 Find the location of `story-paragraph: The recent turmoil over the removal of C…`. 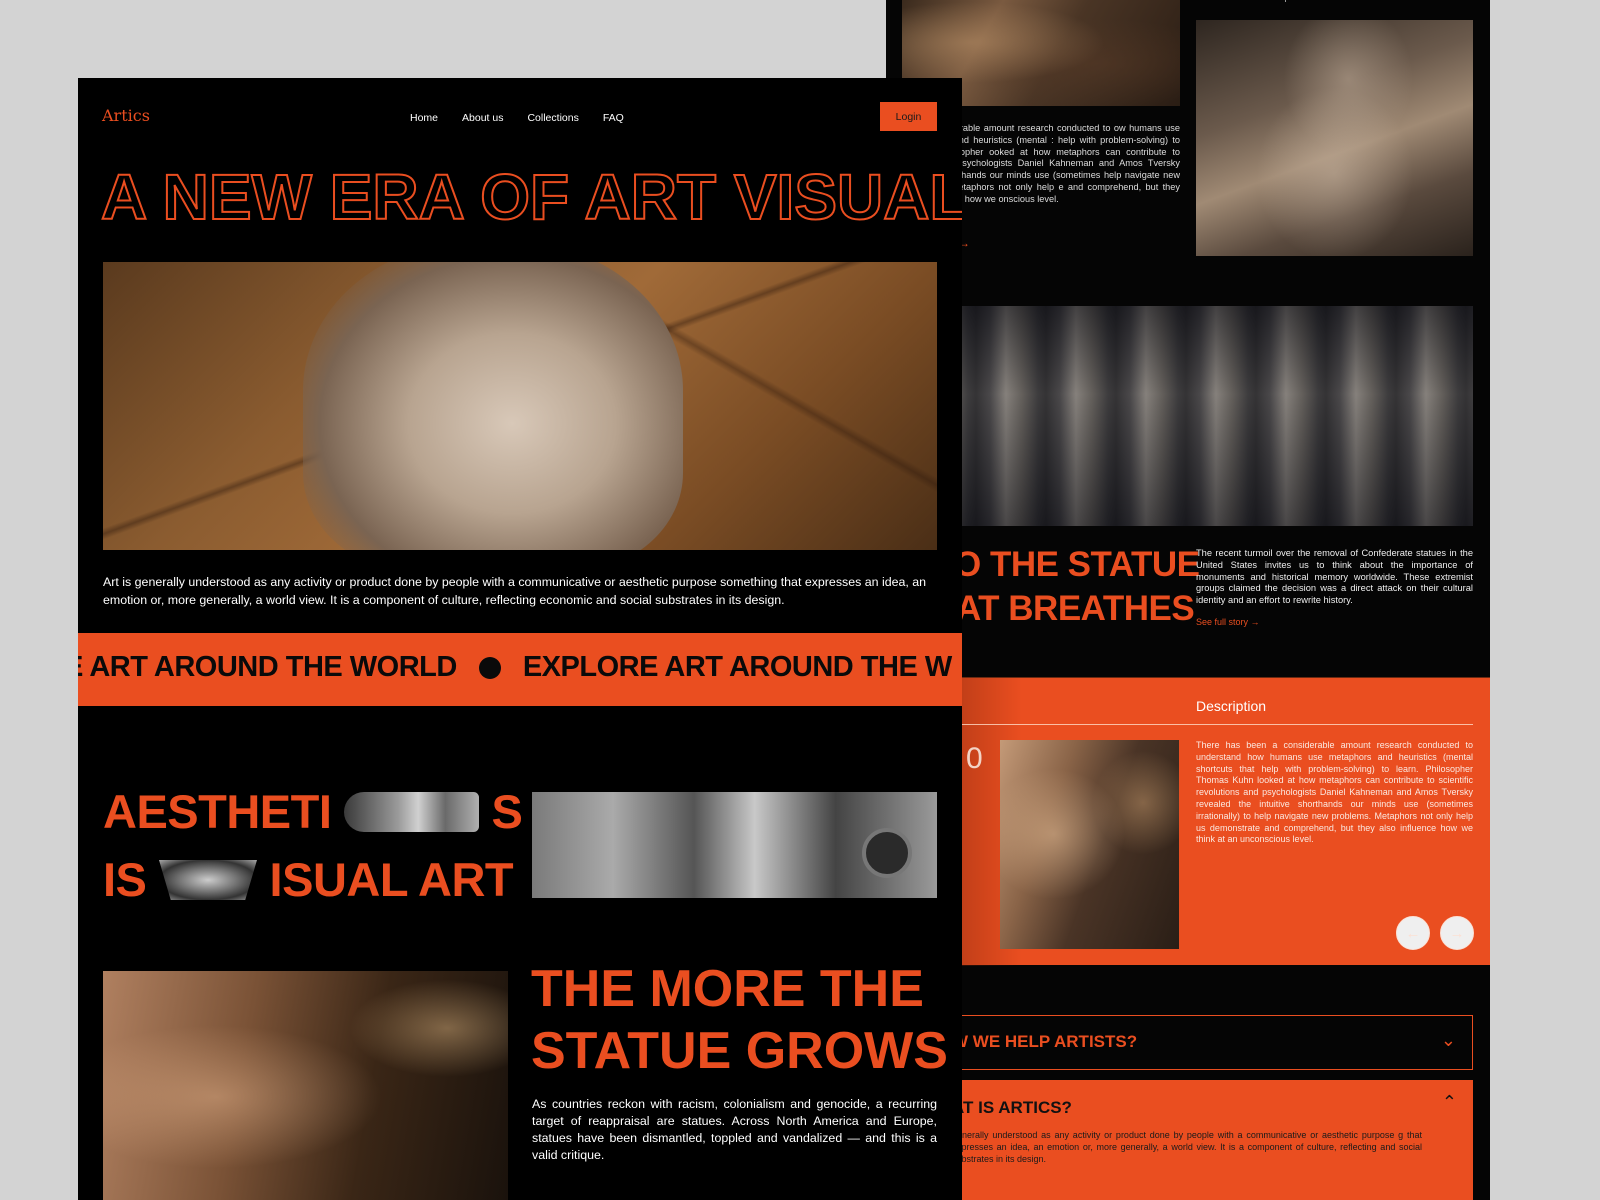

story-paragraph: The recent turmoil over the removal of C… is located at coordinates (1334, 577).